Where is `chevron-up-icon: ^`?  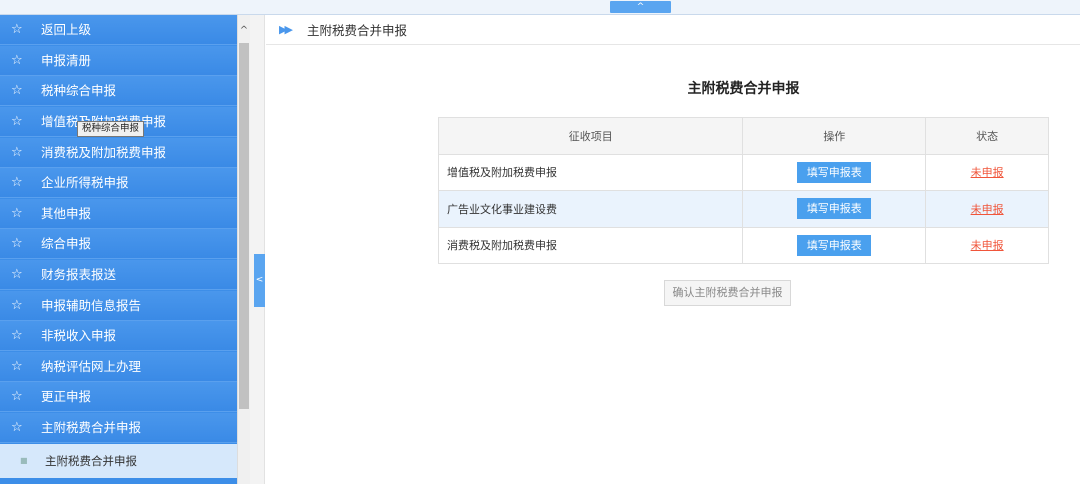
chevron-up-icon: ^ is located at coordinates (244, 31).